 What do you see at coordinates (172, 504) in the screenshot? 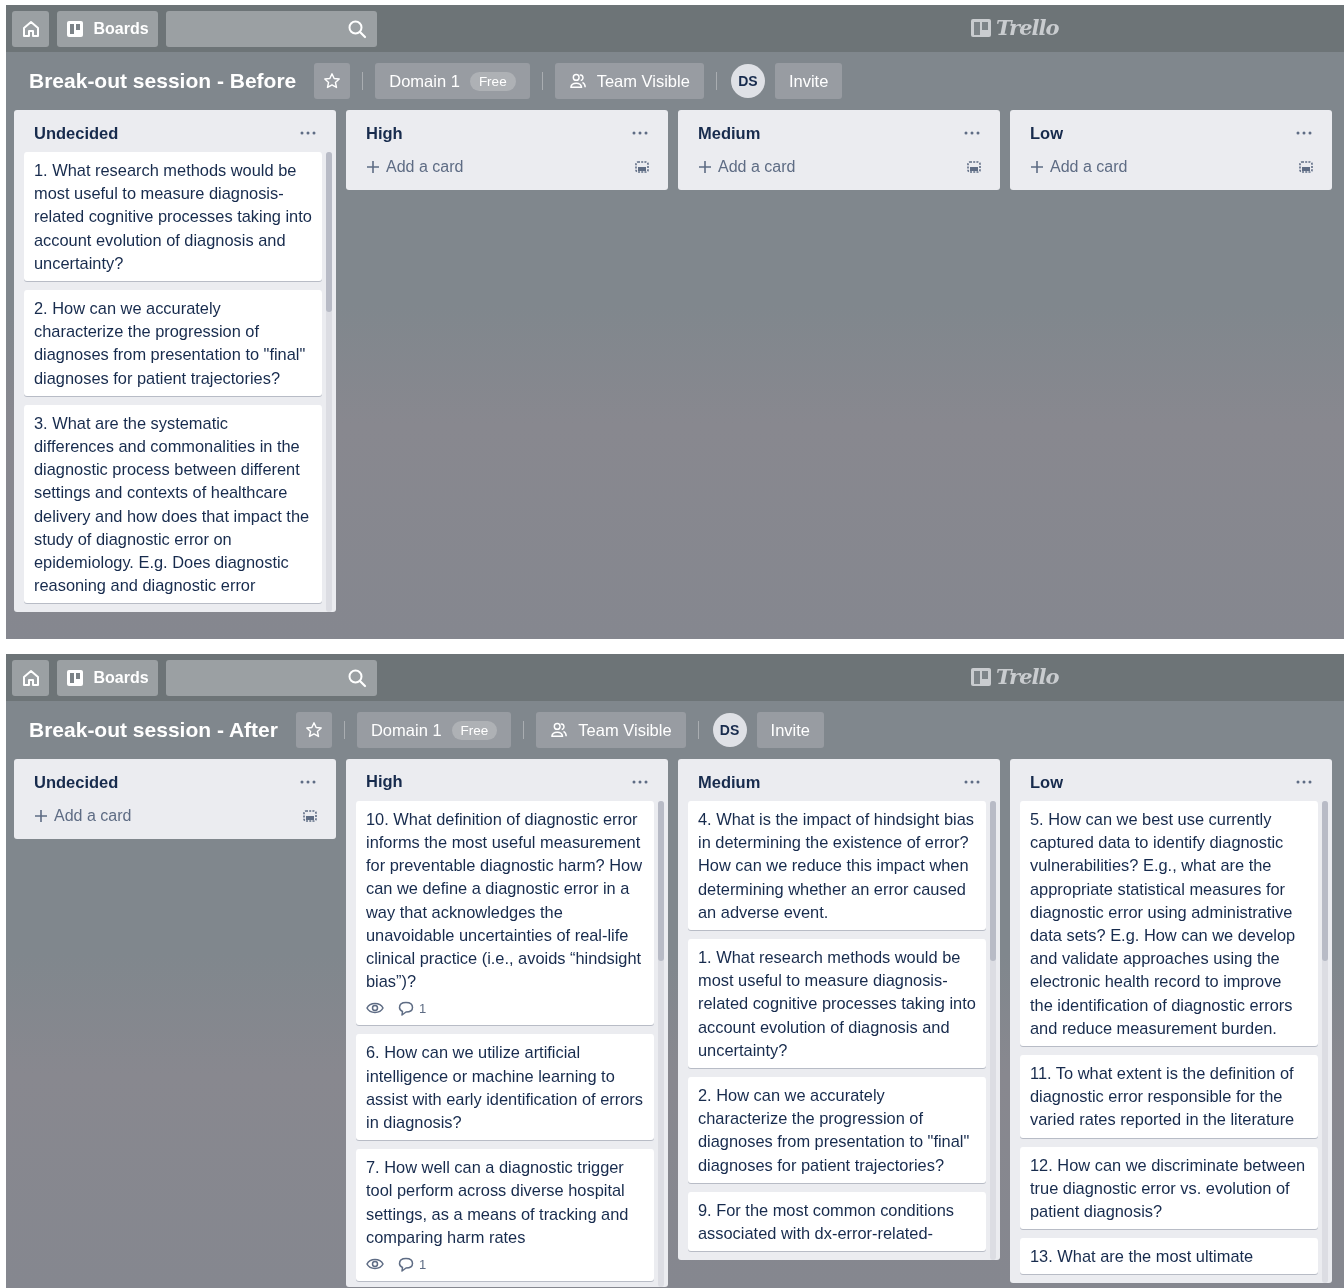
I see `card-text: 3. What are the systematic differences and commonalities in the diagnostic process between different settings and contexts of healthcare delivery and how does that impact the study of diagnostic error on epidemiology. E.g. Does diagnostic reasoning and diagnostic error` at bounding box center [172, 504].